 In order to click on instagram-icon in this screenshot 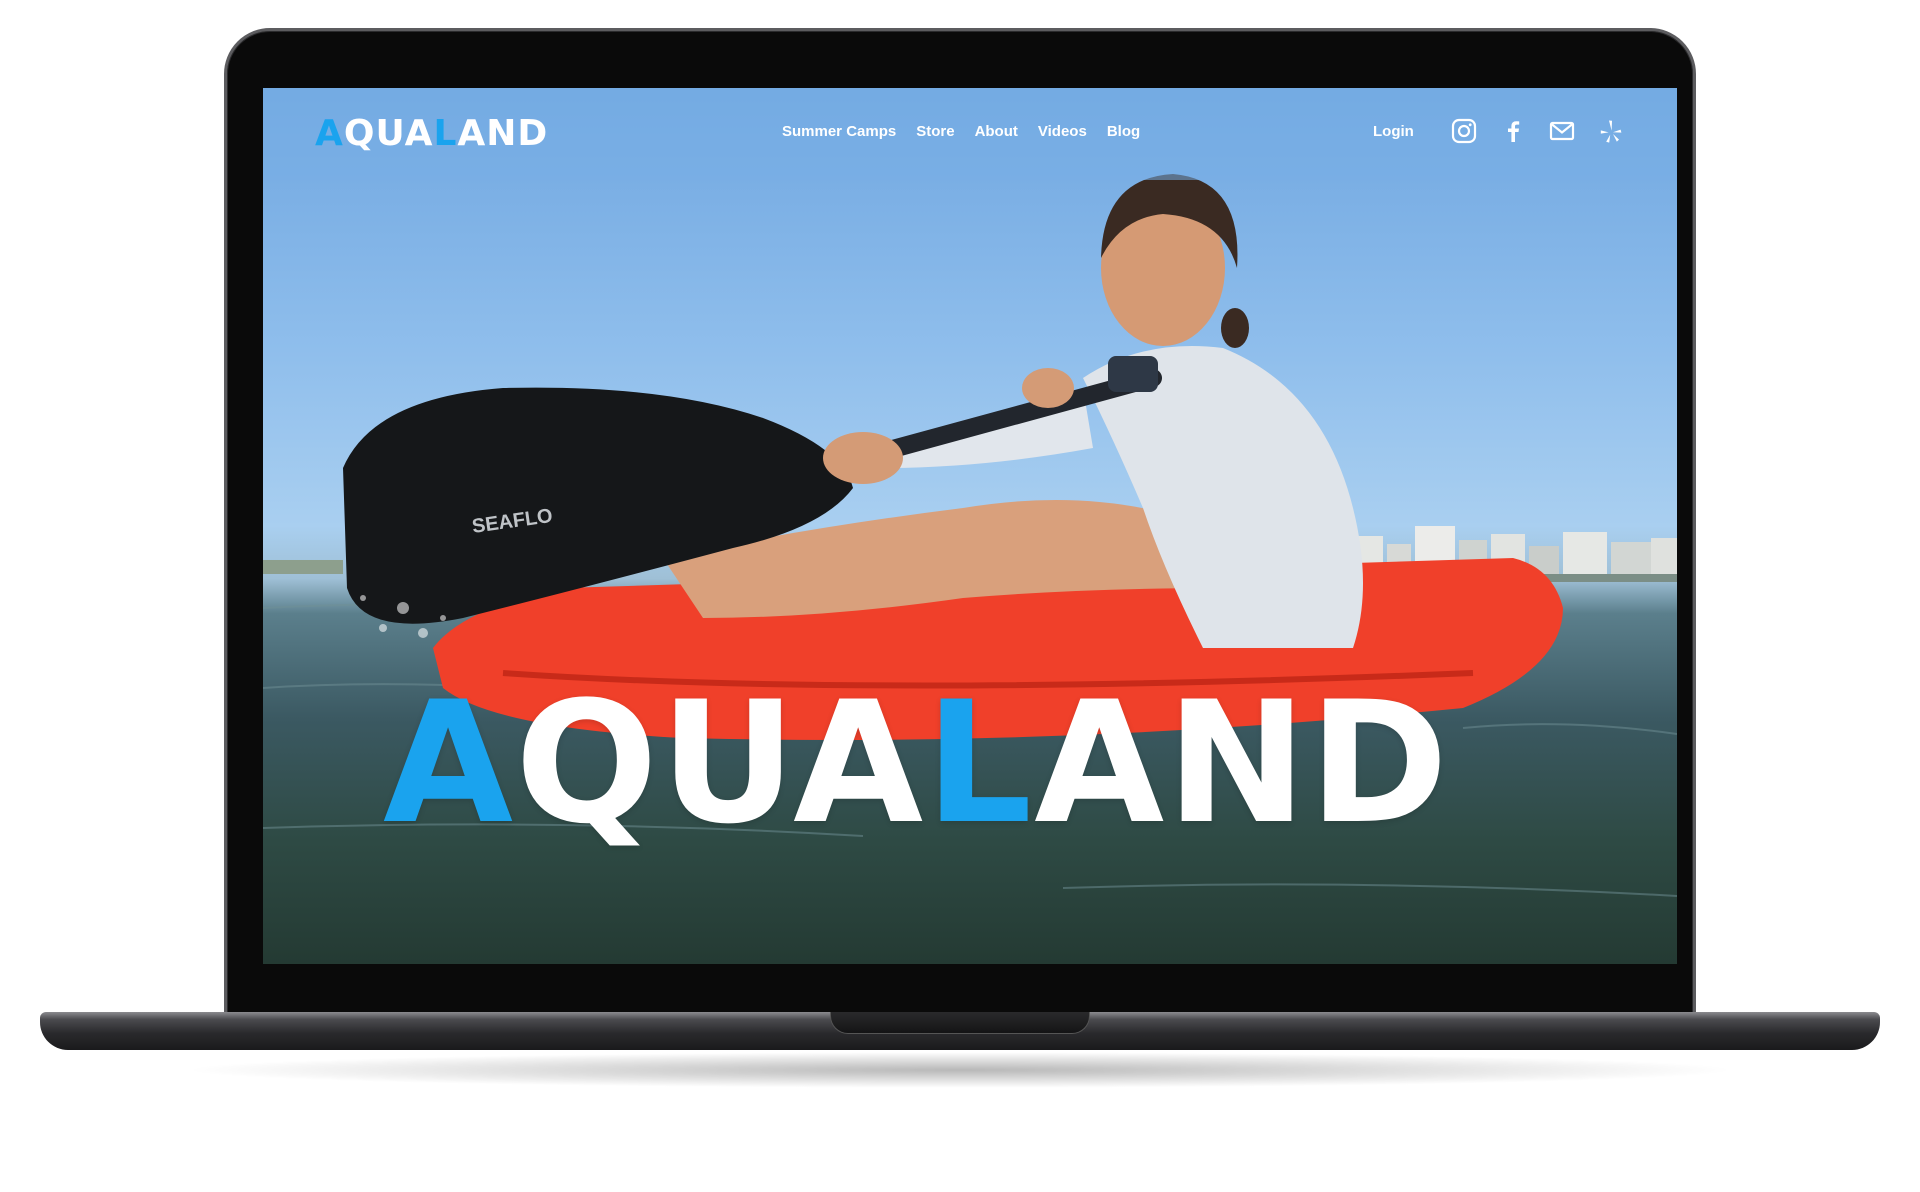, I will do `click(1464, 131)`.